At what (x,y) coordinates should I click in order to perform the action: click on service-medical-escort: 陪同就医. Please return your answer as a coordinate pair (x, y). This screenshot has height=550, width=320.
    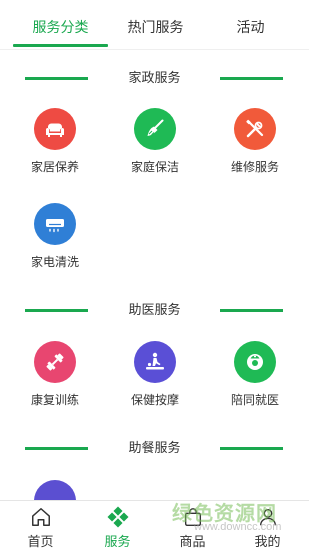
    Looking at the image, I should click on (255, 374).